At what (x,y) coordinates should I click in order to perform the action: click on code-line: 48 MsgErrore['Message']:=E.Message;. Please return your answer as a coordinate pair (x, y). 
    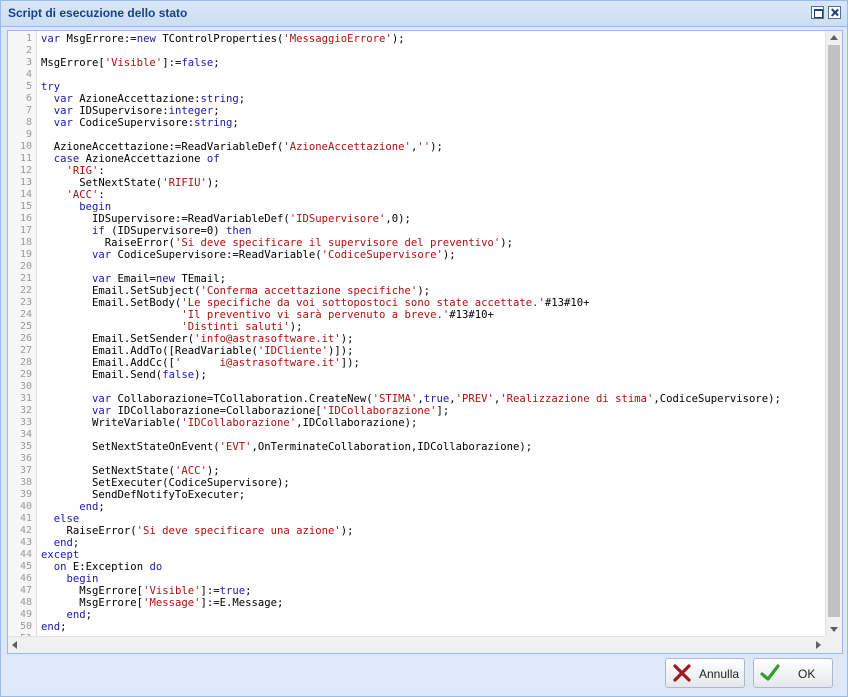
    Looking at the image, I should click on (416, 603).